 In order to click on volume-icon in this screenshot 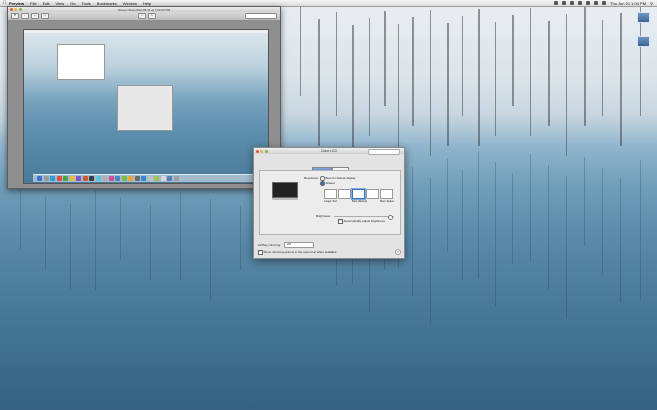, I will do `click(596, 3)`.